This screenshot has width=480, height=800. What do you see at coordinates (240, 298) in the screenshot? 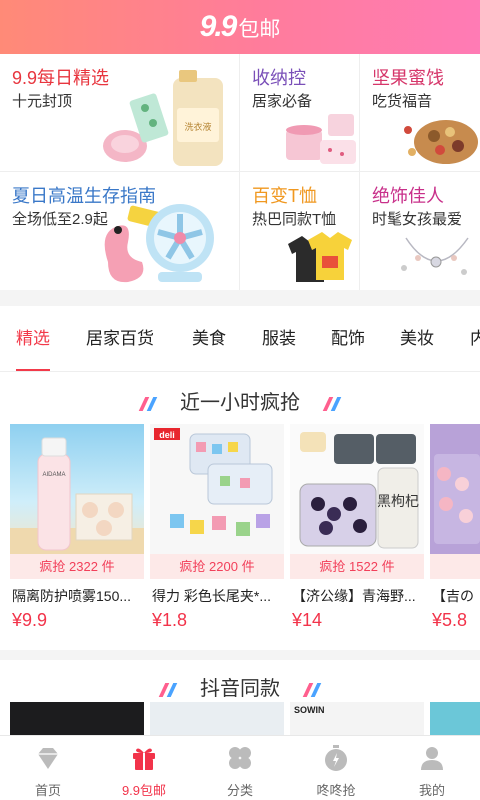
I see `section-gap` at bounding box center [240, 298].